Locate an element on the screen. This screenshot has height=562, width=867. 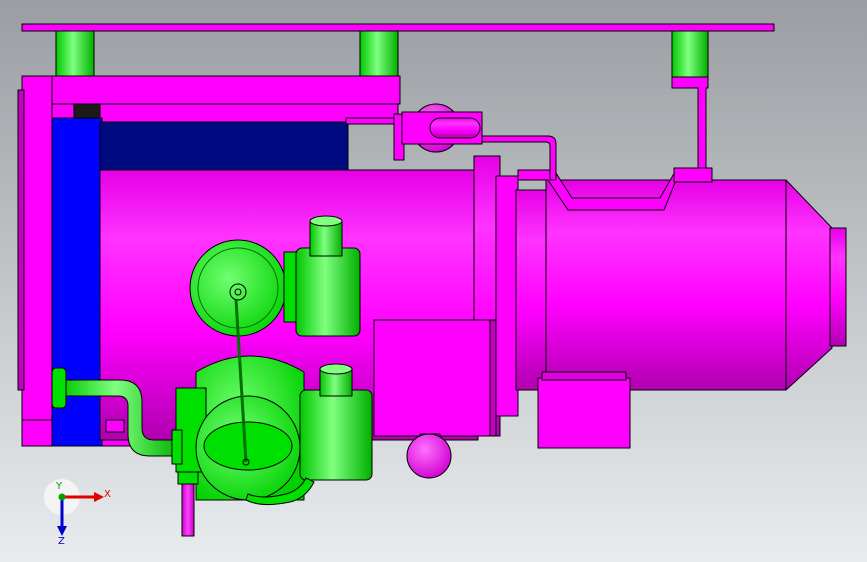
exhaust-nozzle is located at coordinates (838, 287).